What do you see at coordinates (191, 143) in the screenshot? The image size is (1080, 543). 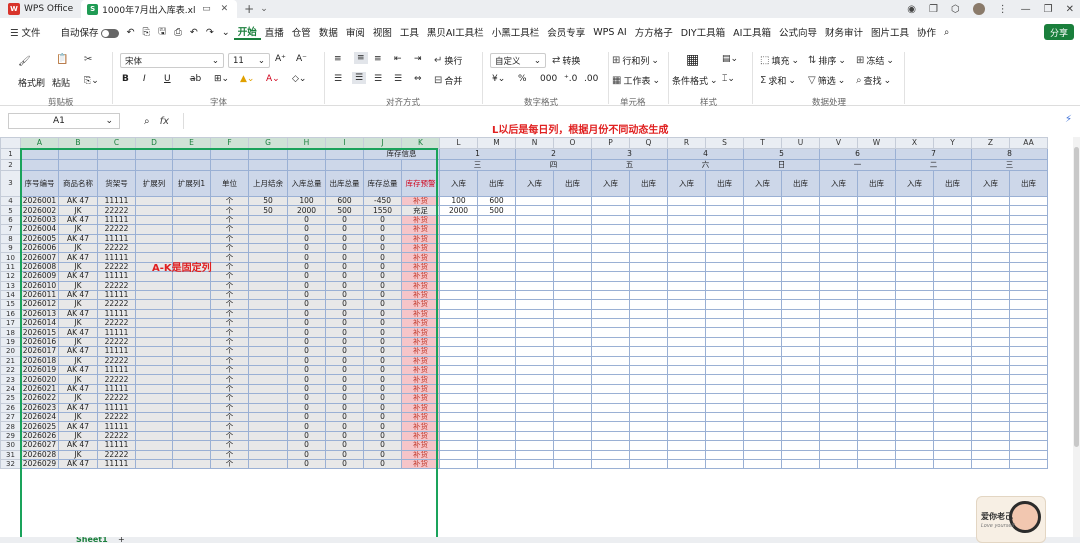 I see `column-header: E` at bounding box center [191, 143].